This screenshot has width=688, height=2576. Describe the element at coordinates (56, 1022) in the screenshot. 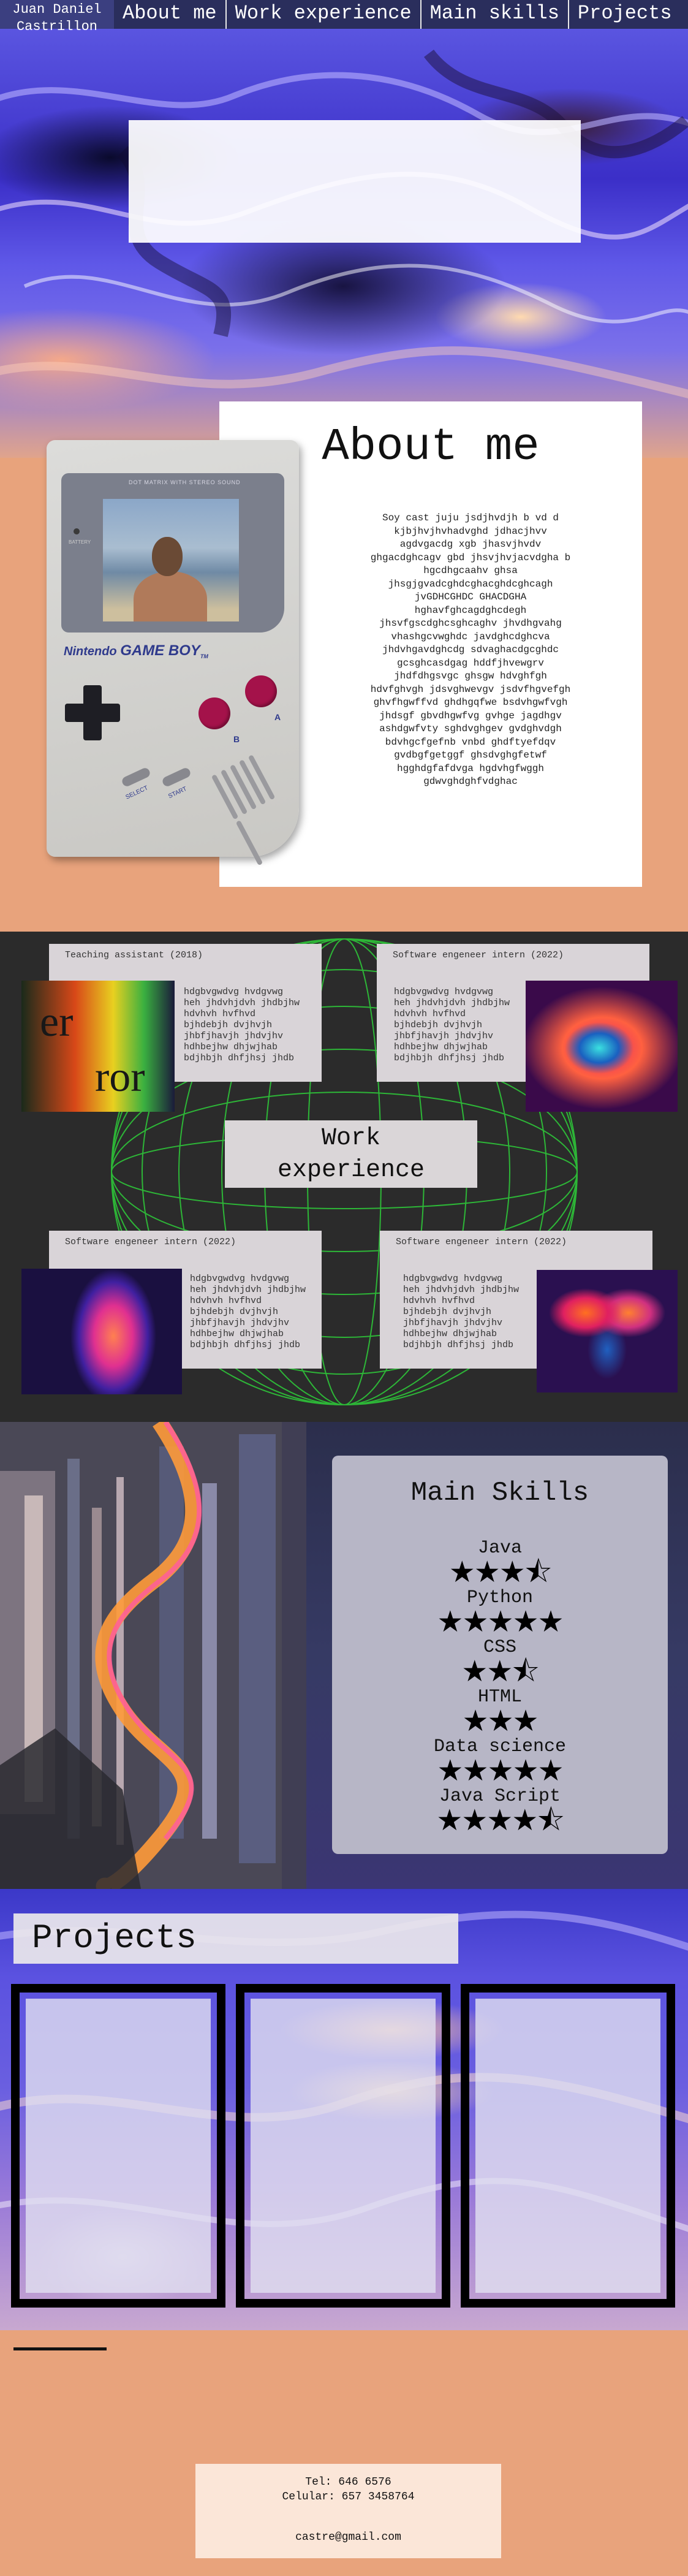

I see `svg-text: er` at that location.